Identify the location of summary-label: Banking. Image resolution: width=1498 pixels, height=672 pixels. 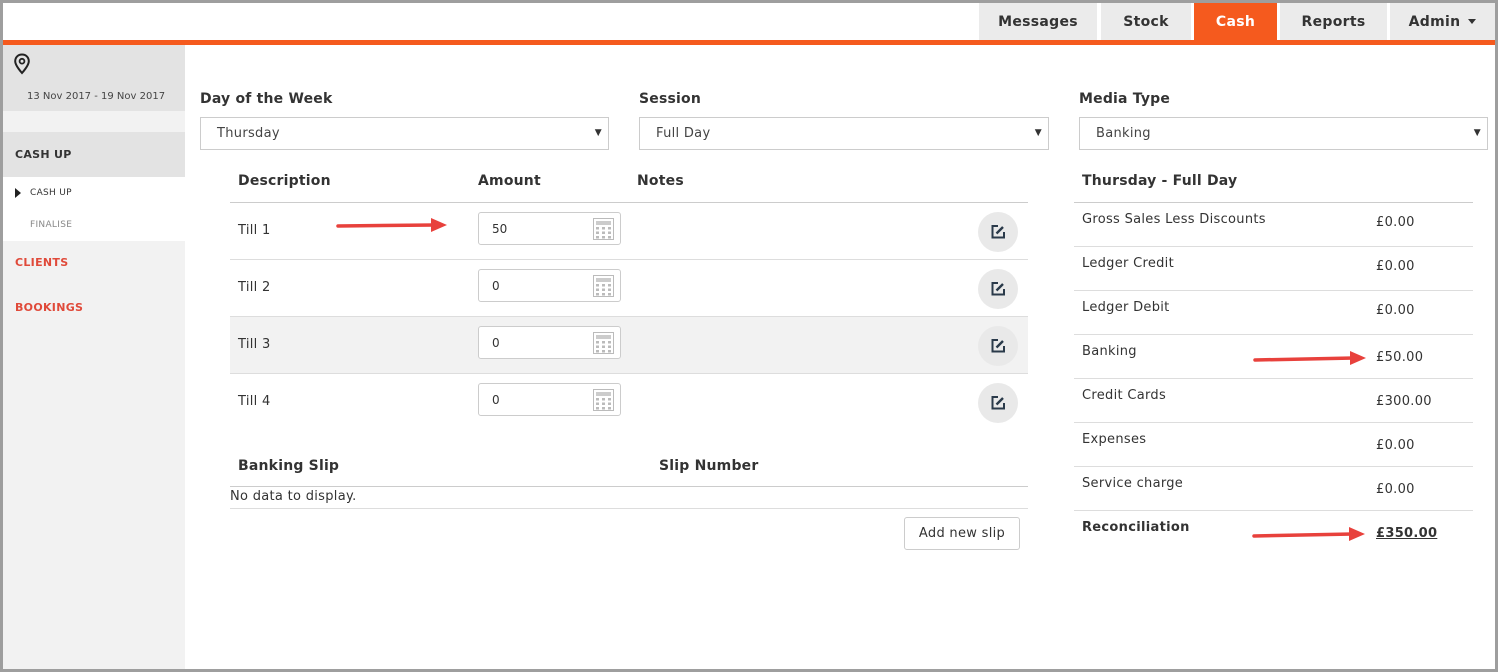
(1109, 351).